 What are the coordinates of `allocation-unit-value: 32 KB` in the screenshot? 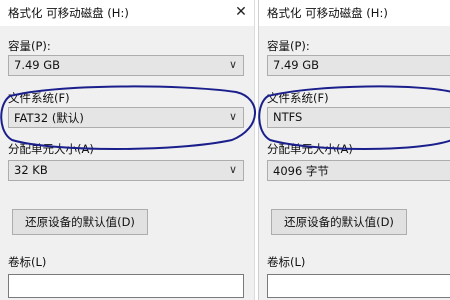 It's located at (31, 170).